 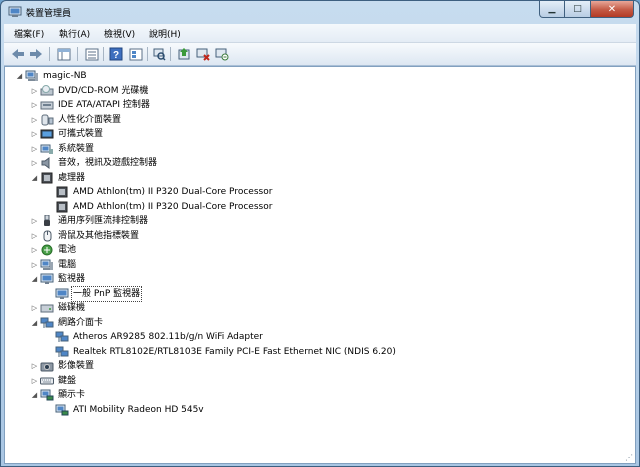 What do you see at coordinates (67, 134) in the screenshot?
I see `tree-node: ▷ 可攜式裝置` at bounding box center [67, 134].